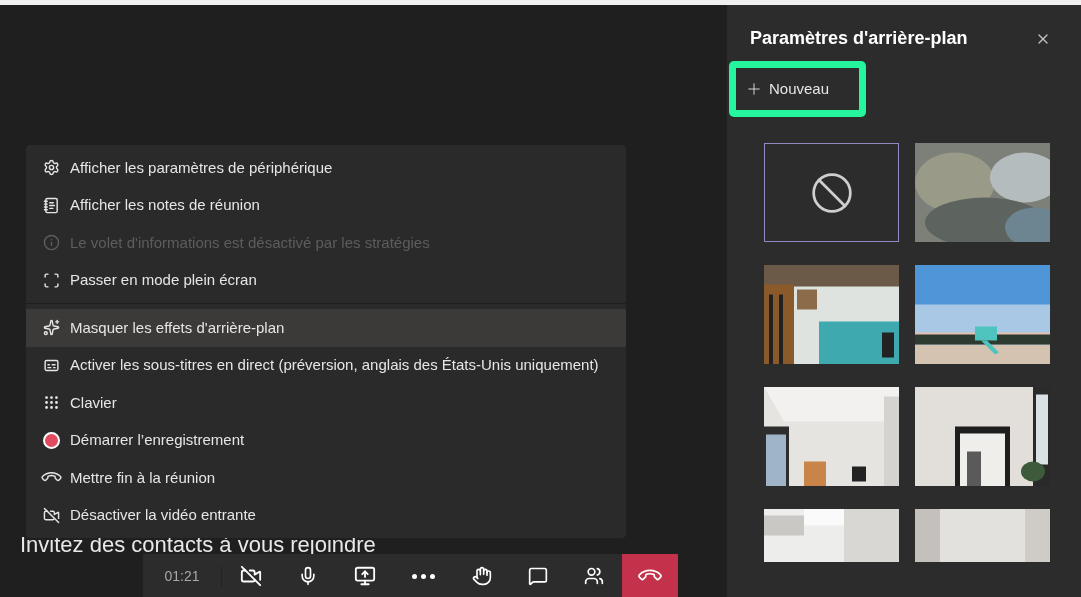 Image resolution: width=1081 pixels, height=597 pixels. What do you see at coordinates (797, 89) in the screenshot?
I see `new-button: Nouveau` at bounding box center [797, 89].